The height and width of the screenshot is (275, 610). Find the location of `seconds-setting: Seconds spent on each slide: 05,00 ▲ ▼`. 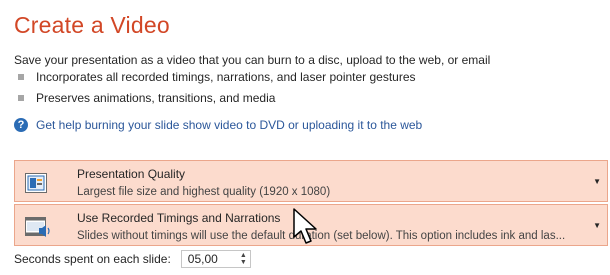

seconds-setting: Seconds spent on each slide: 05,00 ▲ ▼ is located at coordinates (132, 259).